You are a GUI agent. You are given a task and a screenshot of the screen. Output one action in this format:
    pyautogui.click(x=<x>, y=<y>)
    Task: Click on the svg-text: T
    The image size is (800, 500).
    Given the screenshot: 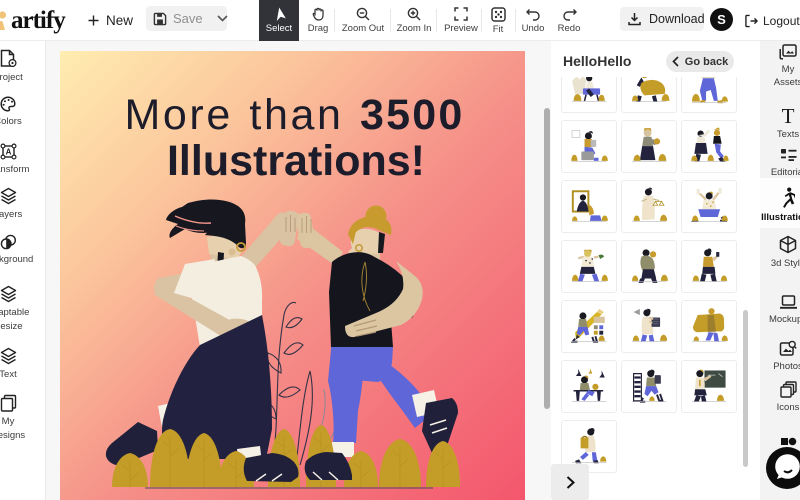 What is the action you would take?
    pyautogui.click(x=788, y=115)
    